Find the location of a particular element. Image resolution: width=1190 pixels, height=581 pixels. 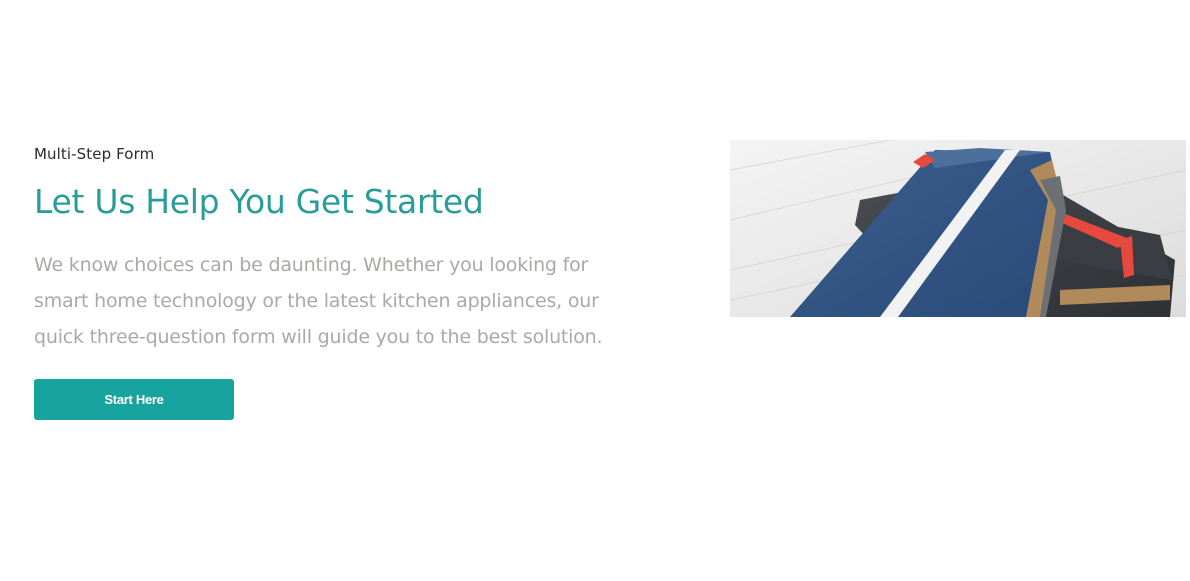

phone-cases-illustration is located at coordinates (958, 228).